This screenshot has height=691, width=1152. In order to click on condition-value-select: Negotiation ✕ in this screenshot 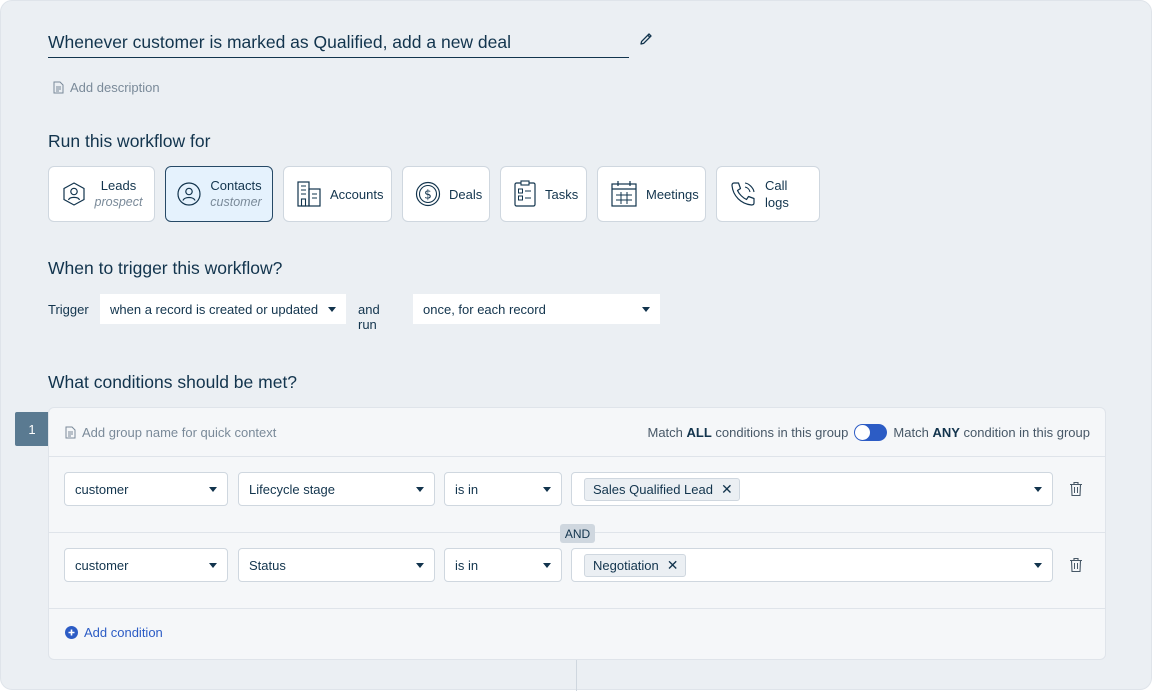, I will do `click(812, 565)`.